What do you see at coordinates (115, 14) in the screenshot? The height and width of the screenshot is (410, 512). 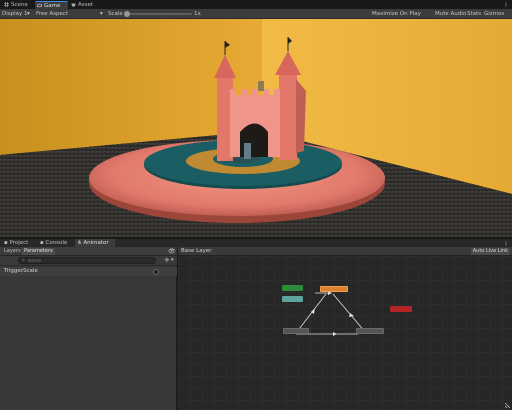 I see `scale-label: Scale` at bounding box center [115, 14].